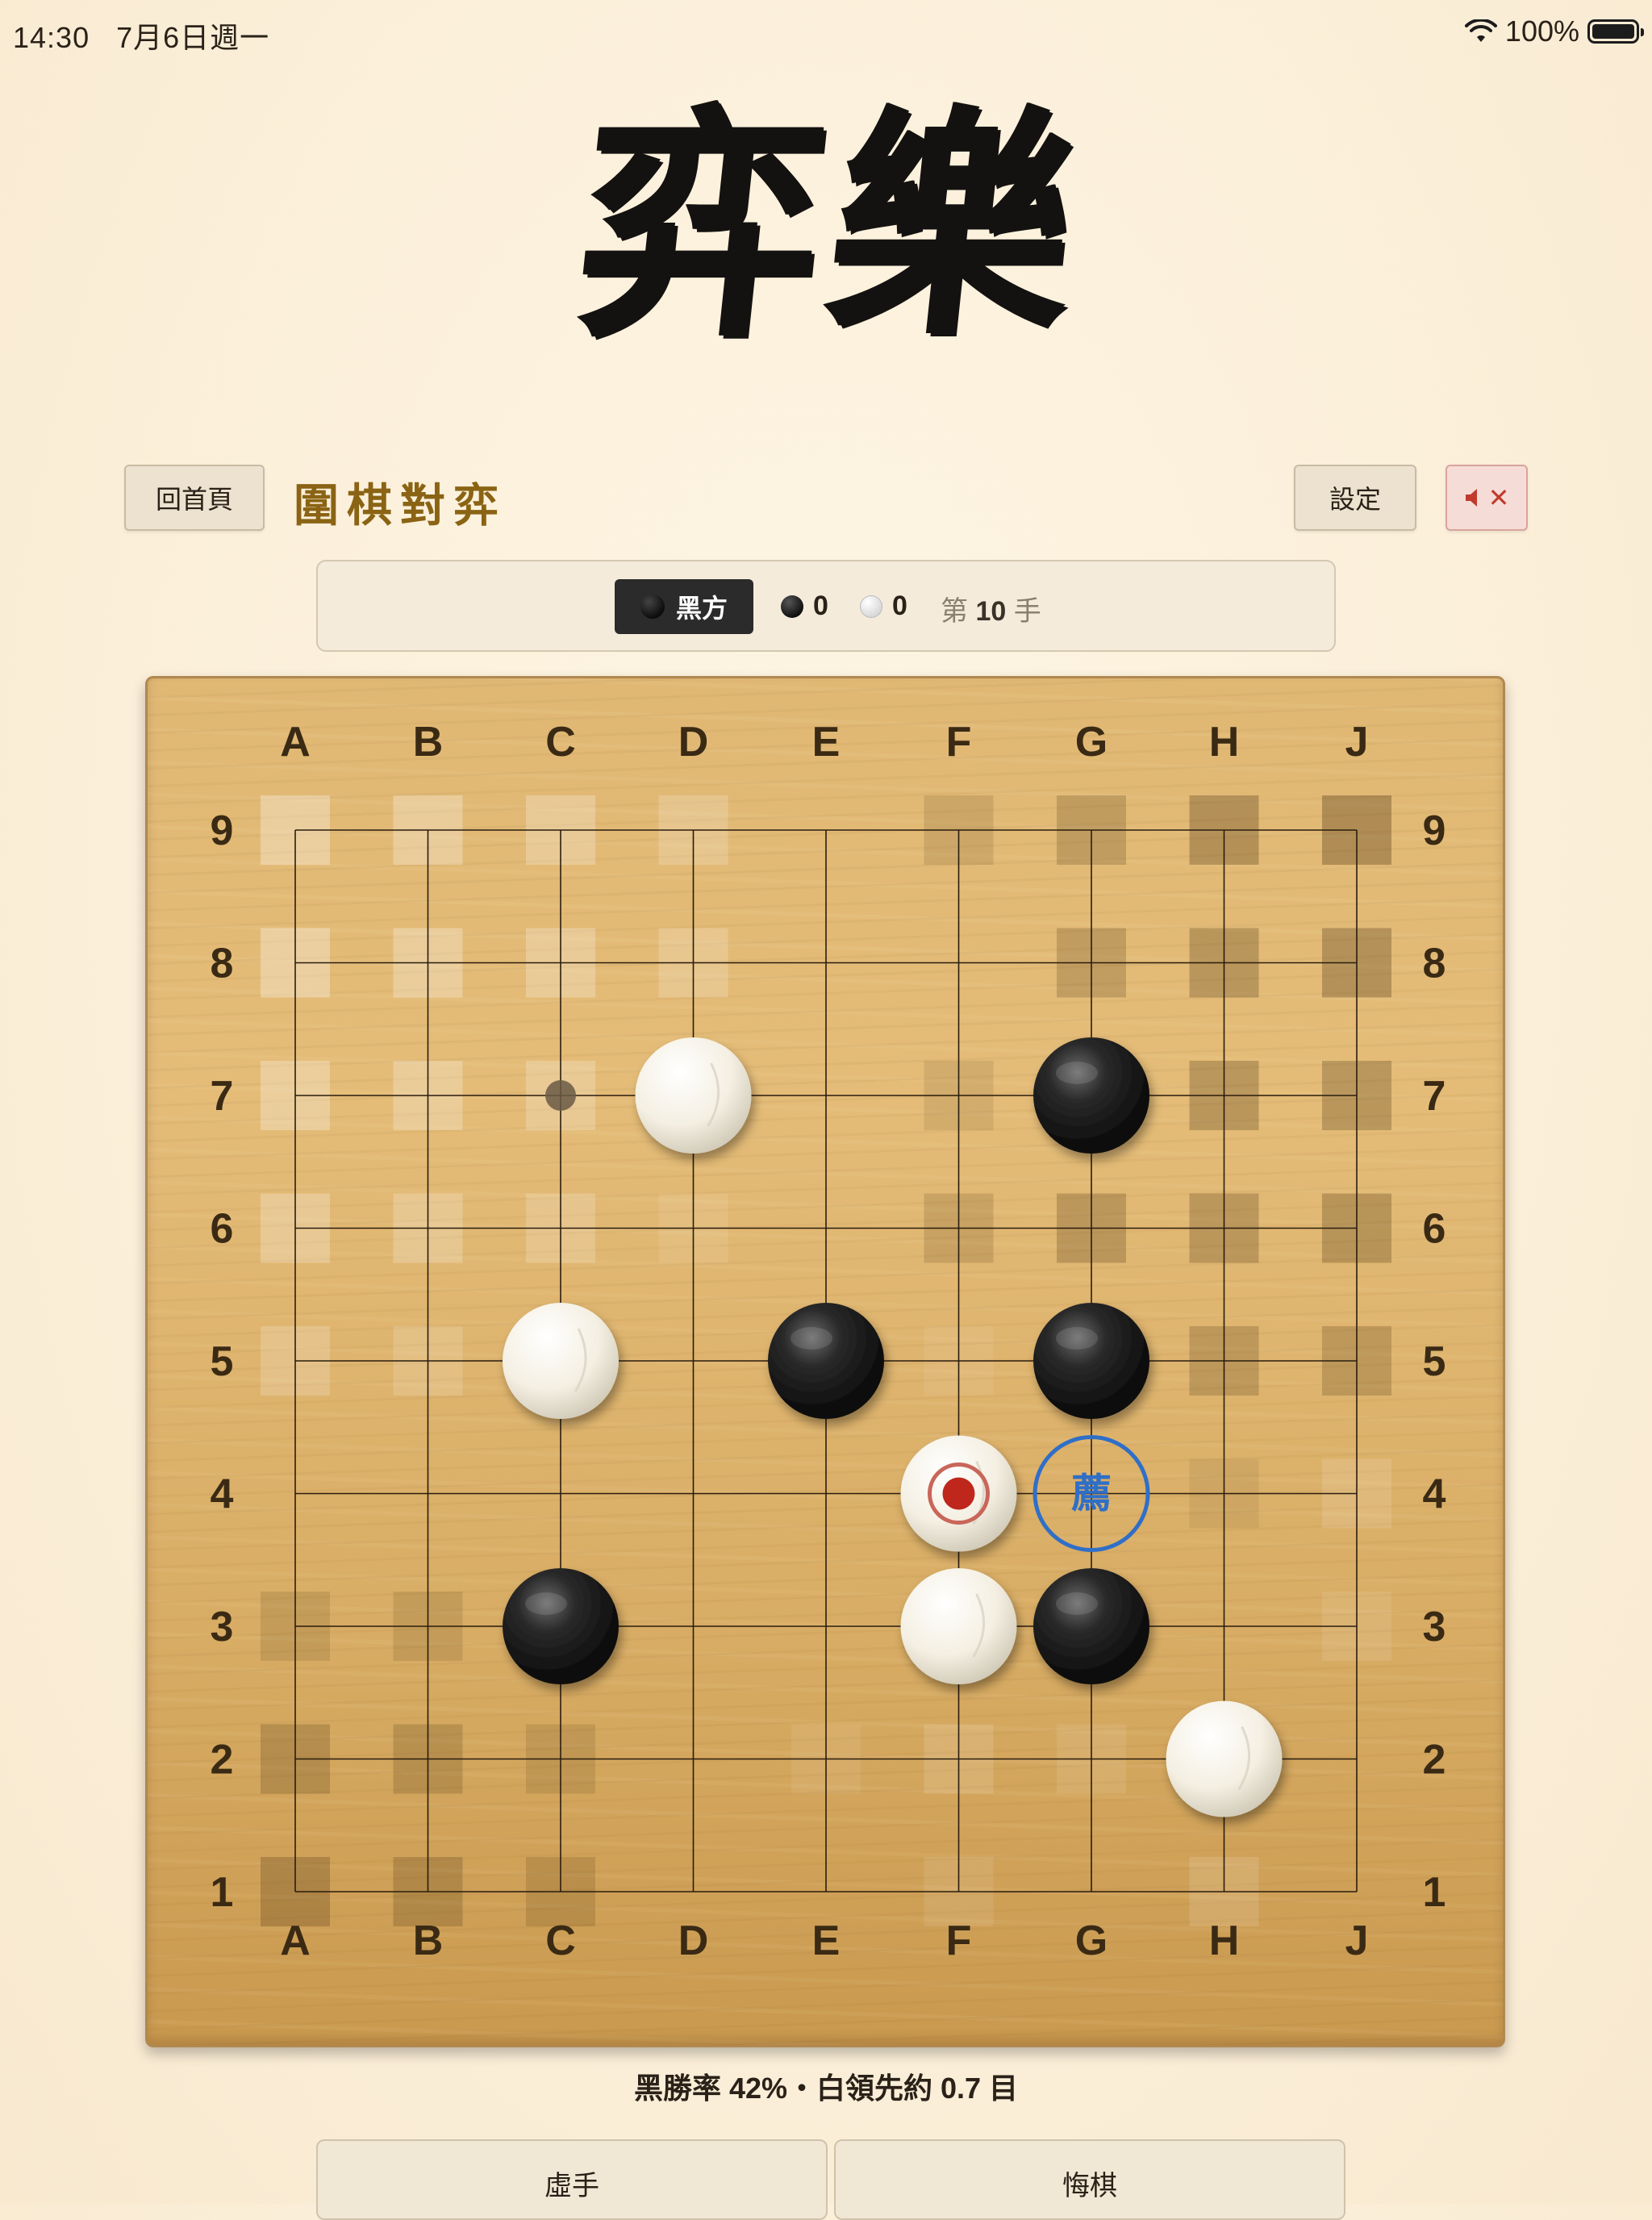  Describe the element at coordinates (1480, 30) in the screenshot. I see `wifi-icon` at that location.